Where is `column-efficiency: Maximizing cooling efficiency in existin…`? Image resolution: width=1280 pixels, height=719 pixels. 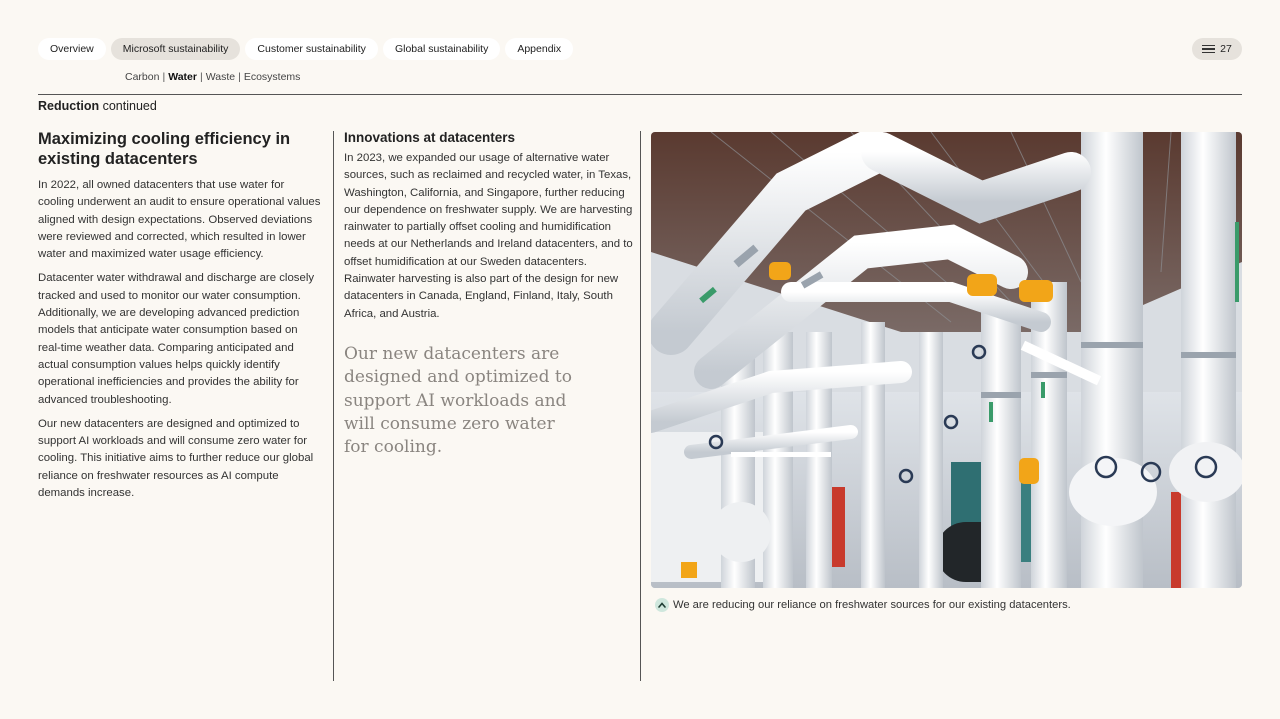
column-efficiency: Maximizing cooling efficiency in existin… is located at coordinates (180, 319).